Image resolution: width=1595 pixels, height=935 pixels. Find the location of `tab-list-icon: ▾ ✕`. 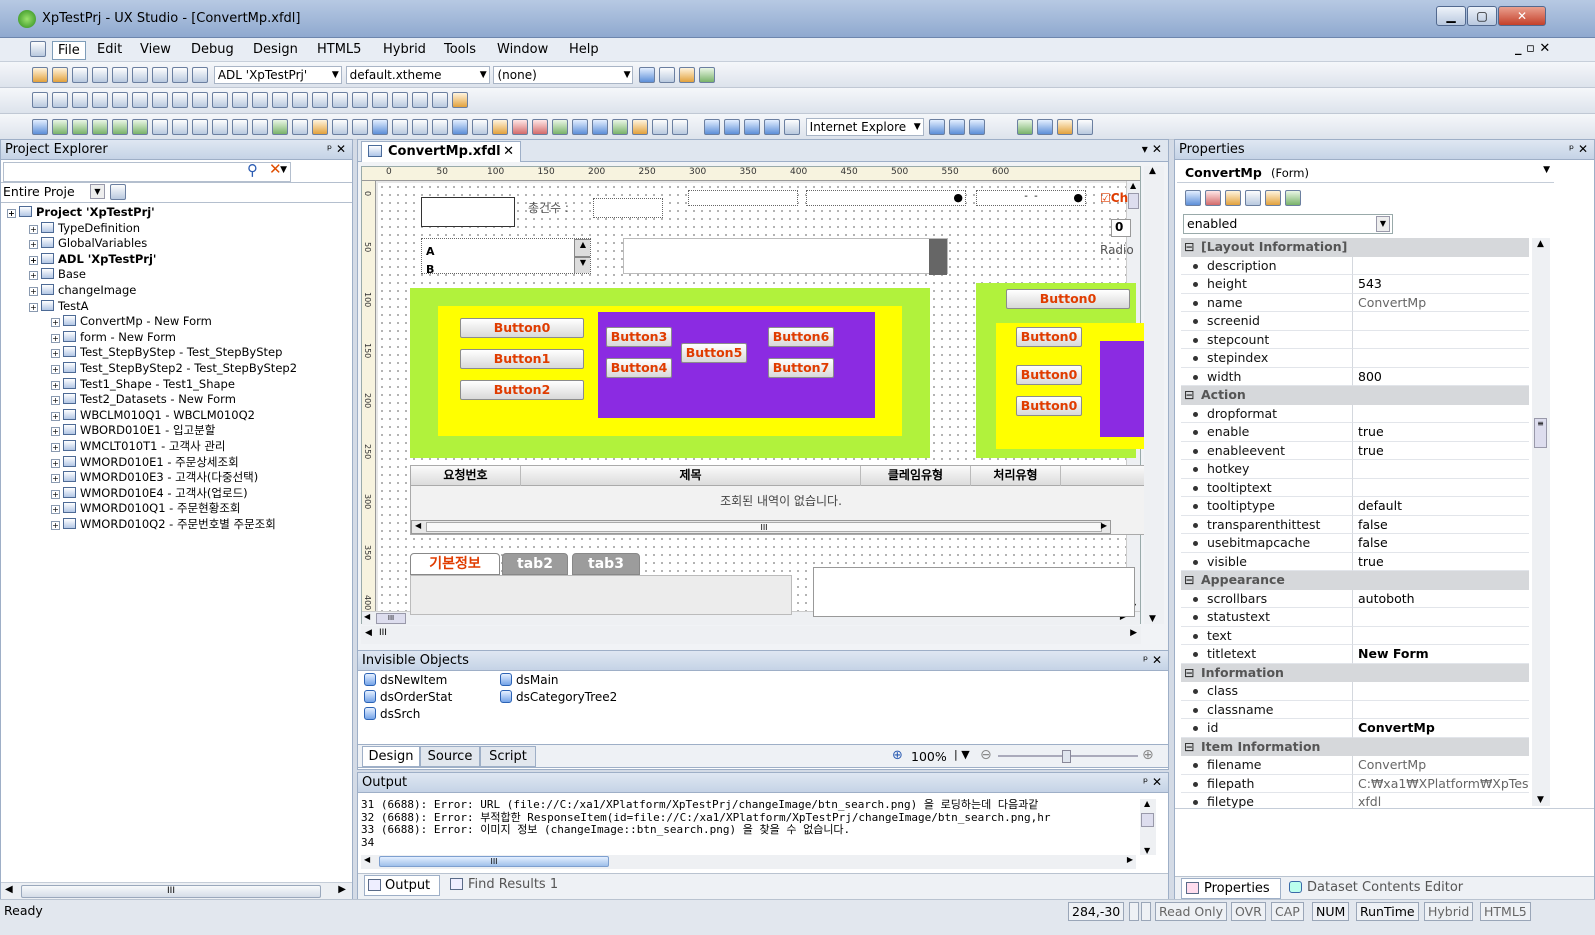

tab-list-icon: ▾ ✕ is located at coordinates (1152, 149).